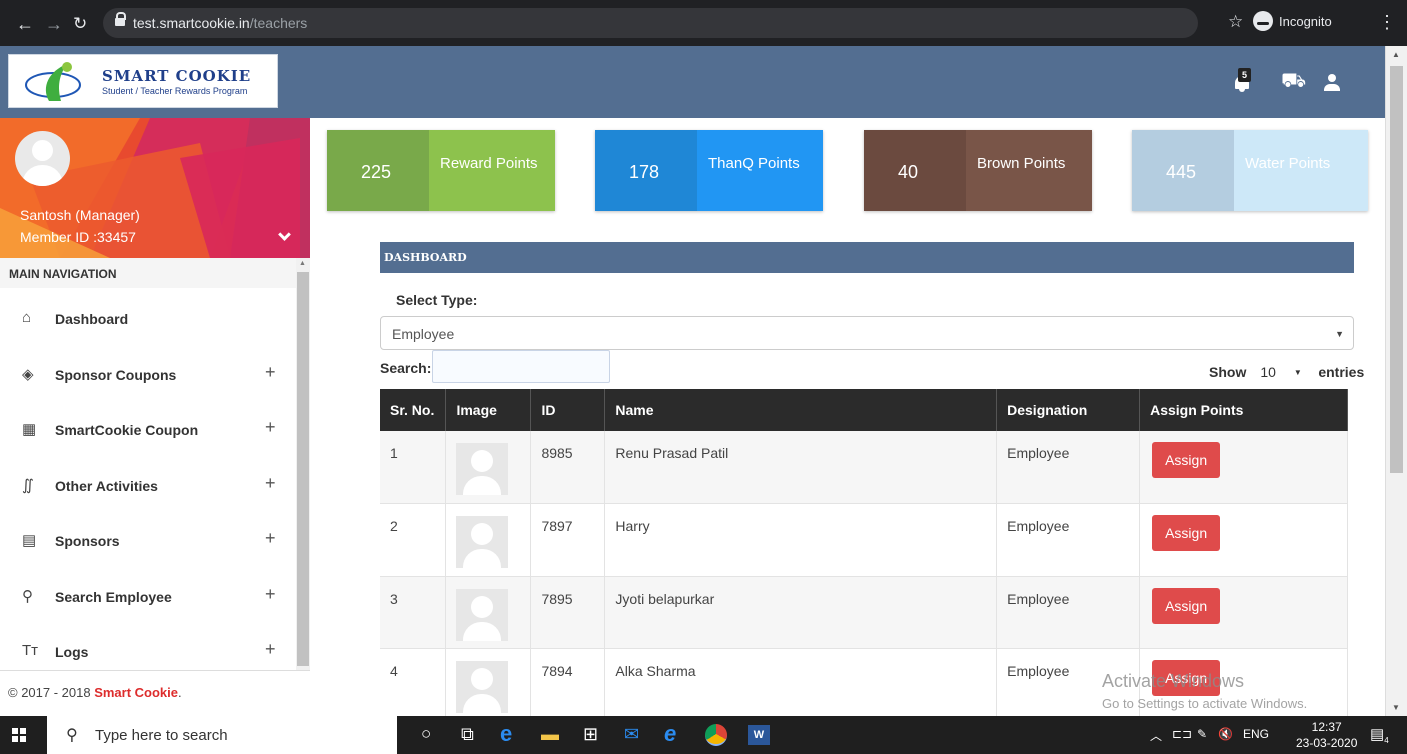 The height and width of the screenshot is (754, 1407). What do you see at coordinates (136, 692) in the screenshot?
I see `footer-brand-link: Smart Cookie` at bounding box center [136, 692].